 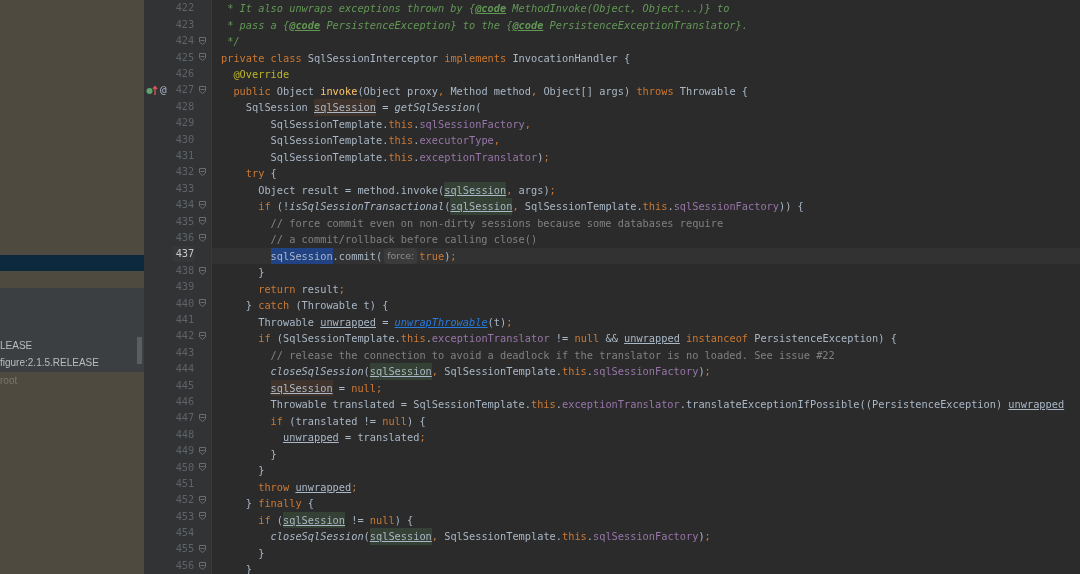 I want to click on implementation-marker: @, so click(x=163, y=90).